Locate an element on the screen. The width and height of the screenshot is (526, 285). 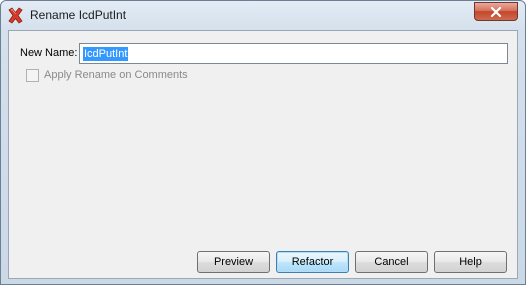
close-button is located at coordinates (496, 11).